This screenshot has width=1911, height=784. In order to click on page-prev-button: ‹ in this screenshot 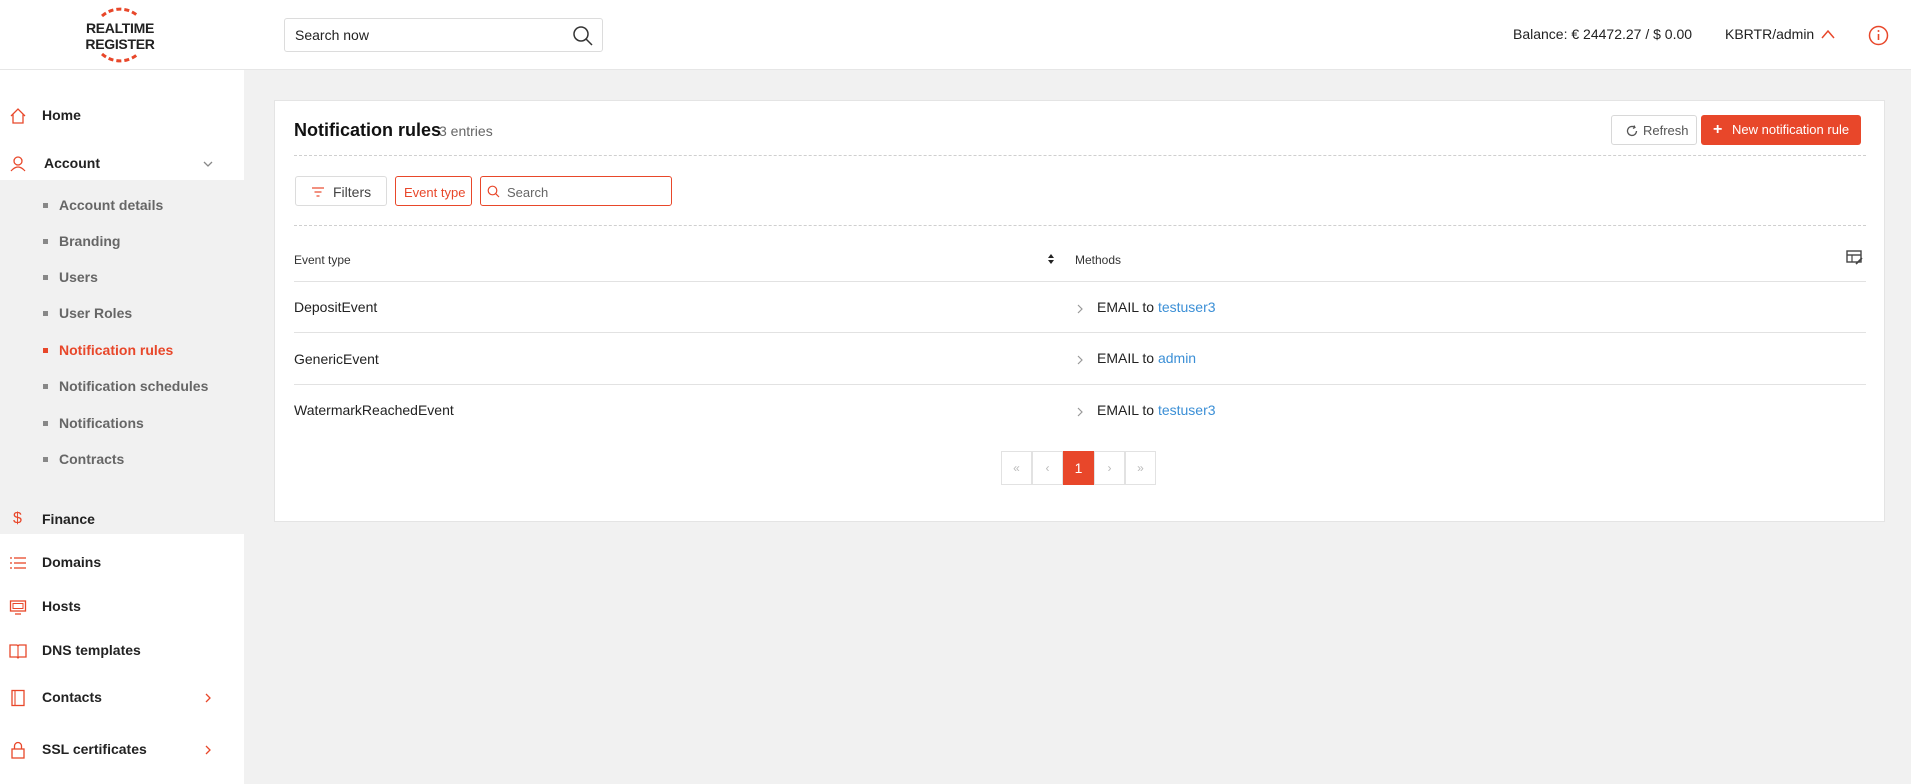, I will do `click(1047, 468)`.